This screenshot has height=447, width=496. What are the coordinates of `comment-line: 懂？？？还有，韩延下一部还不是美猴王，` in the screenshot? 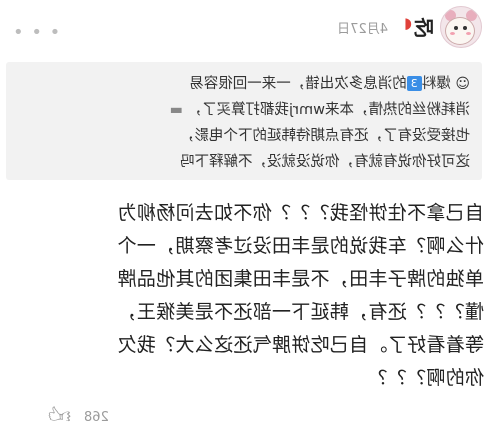 It's located at (300, 312).